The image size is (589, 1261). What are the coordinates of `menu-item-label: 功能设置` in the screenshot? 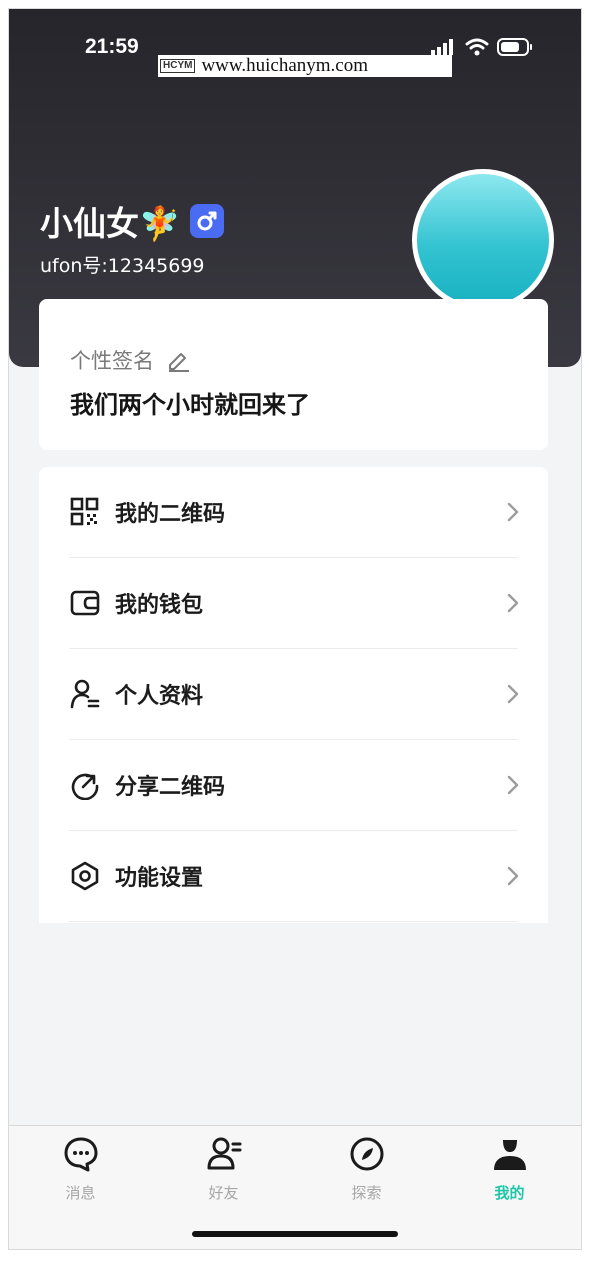 It's located at (159, 878).